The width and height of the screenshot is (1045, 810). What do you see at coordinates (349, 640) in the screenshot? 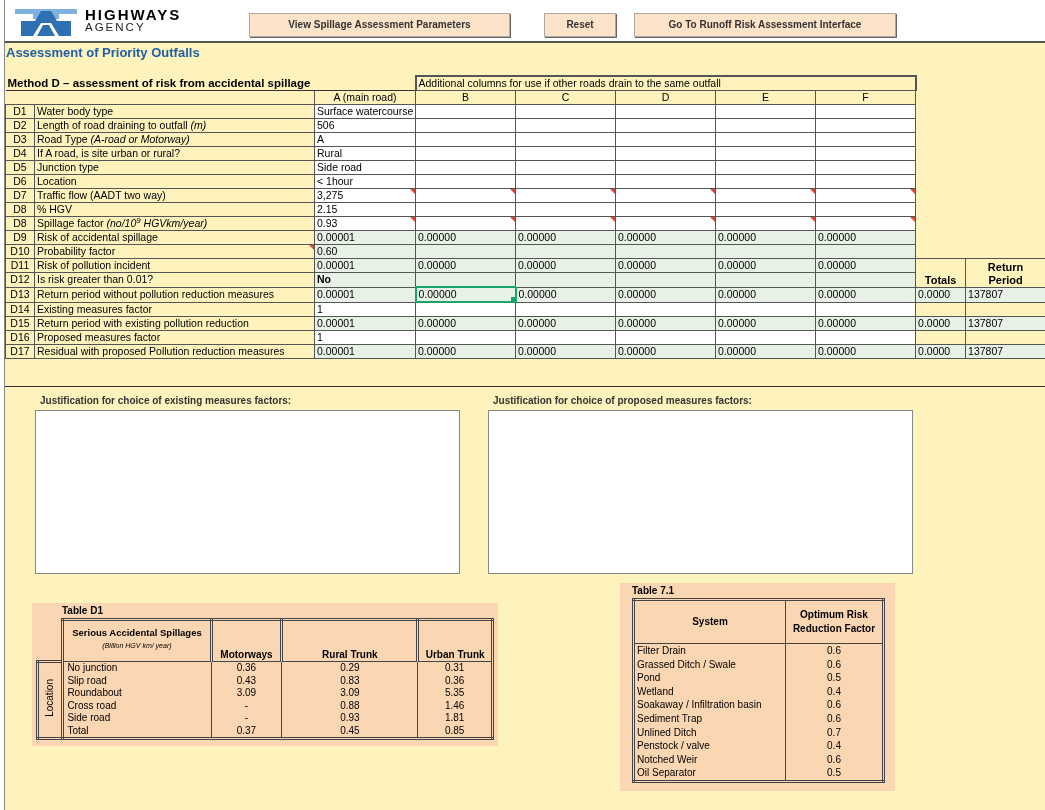
I see `column-header: Rural Trunk` at bounding box center [349, 640].